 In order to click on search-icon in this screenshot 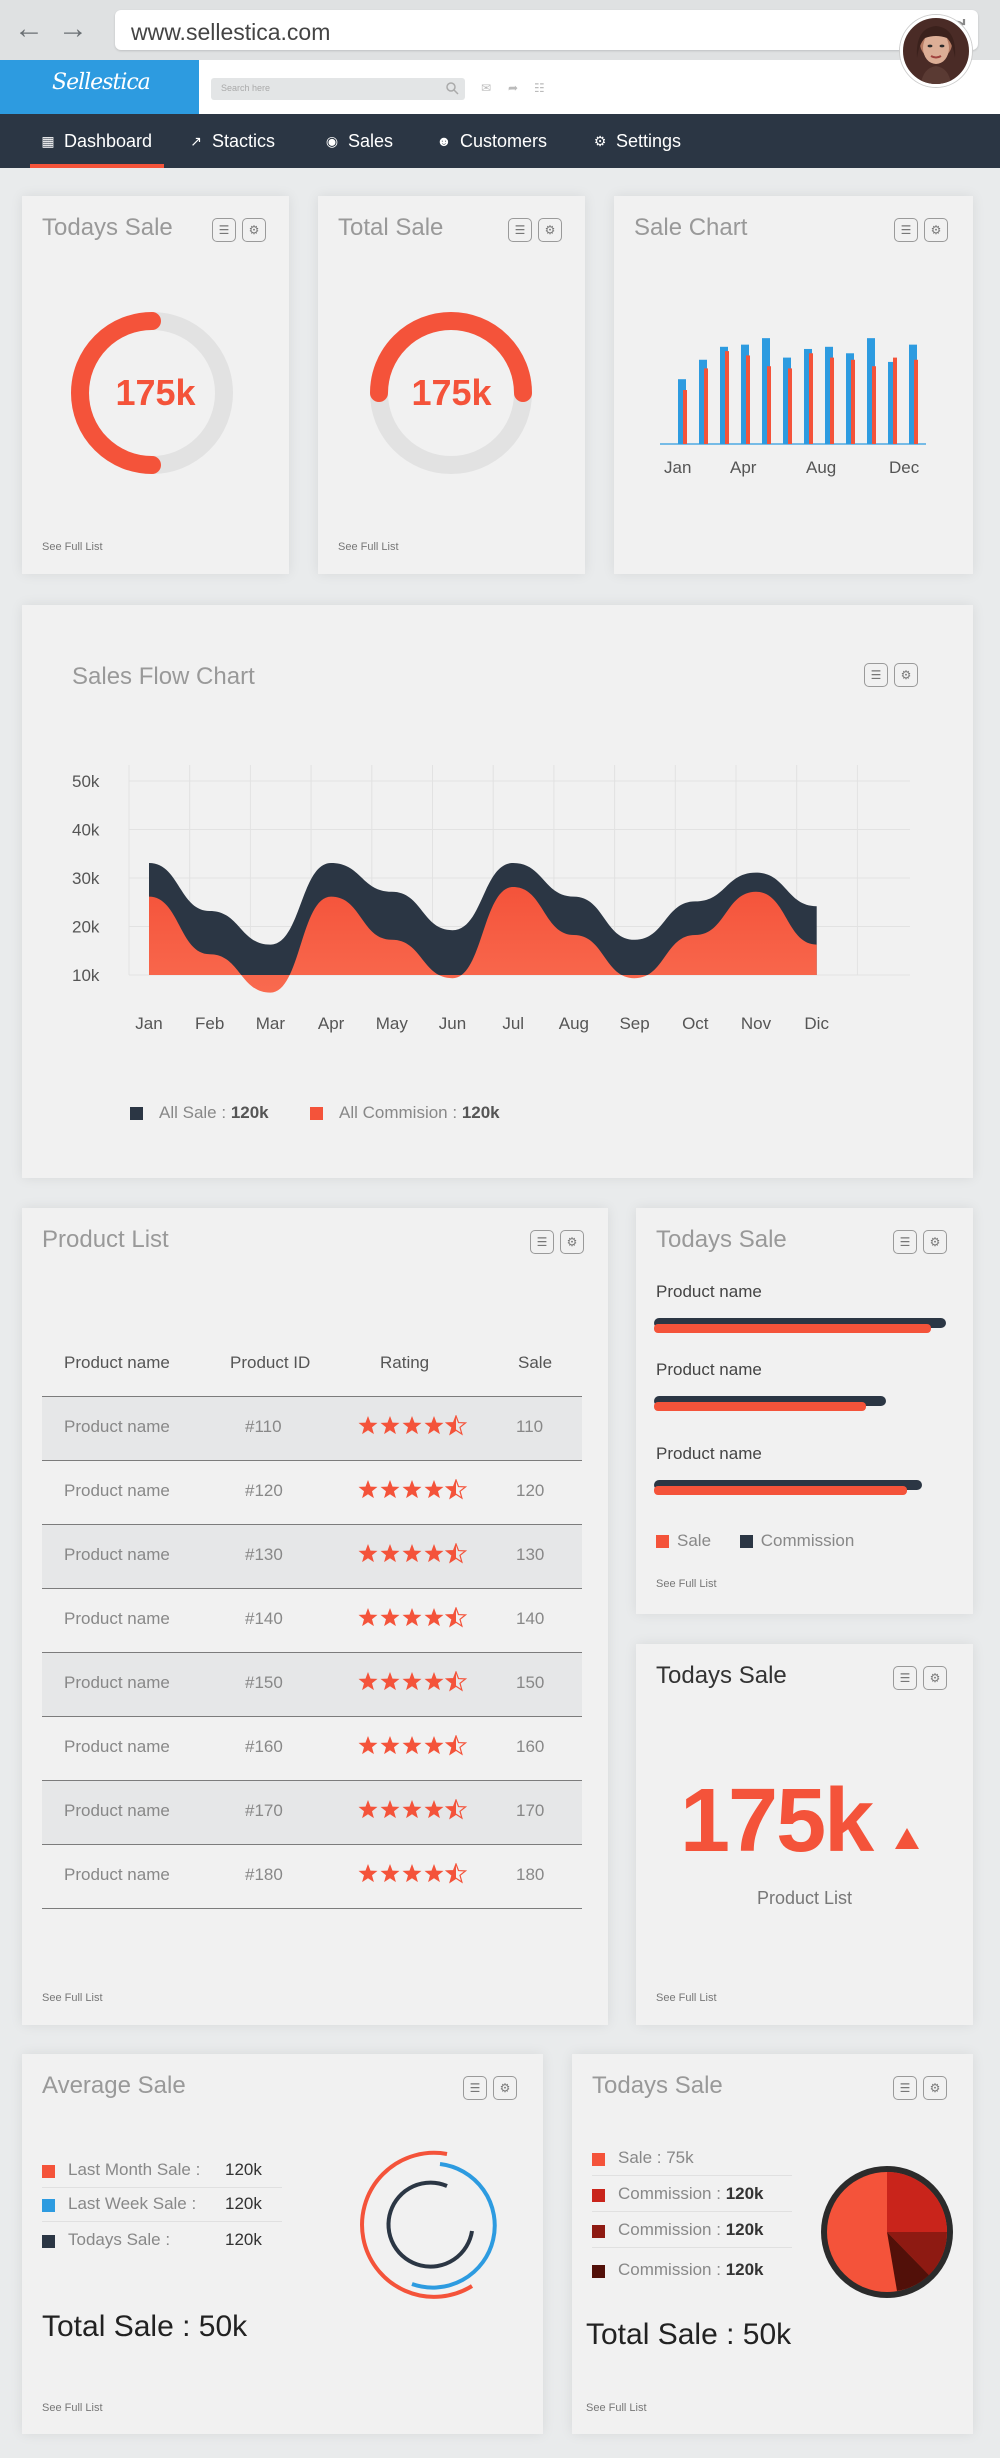, I will do `click(452, 88)`.